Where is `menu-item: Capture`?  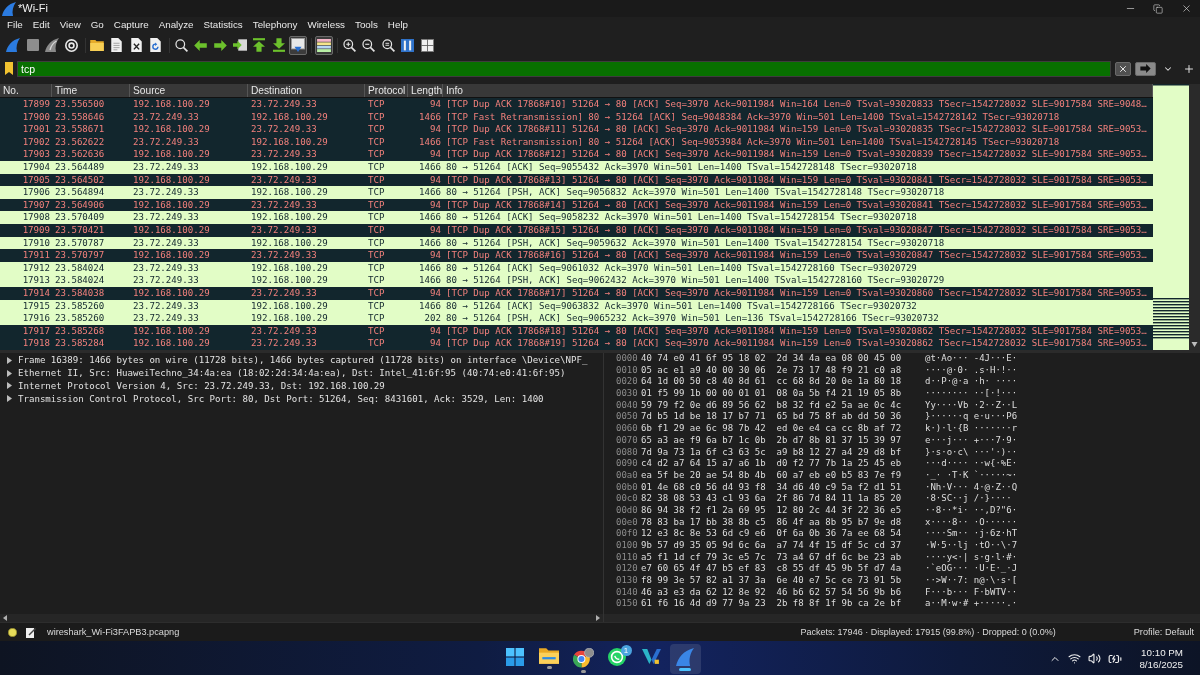
menu-item: Capture is located at coordinates (131, 25).